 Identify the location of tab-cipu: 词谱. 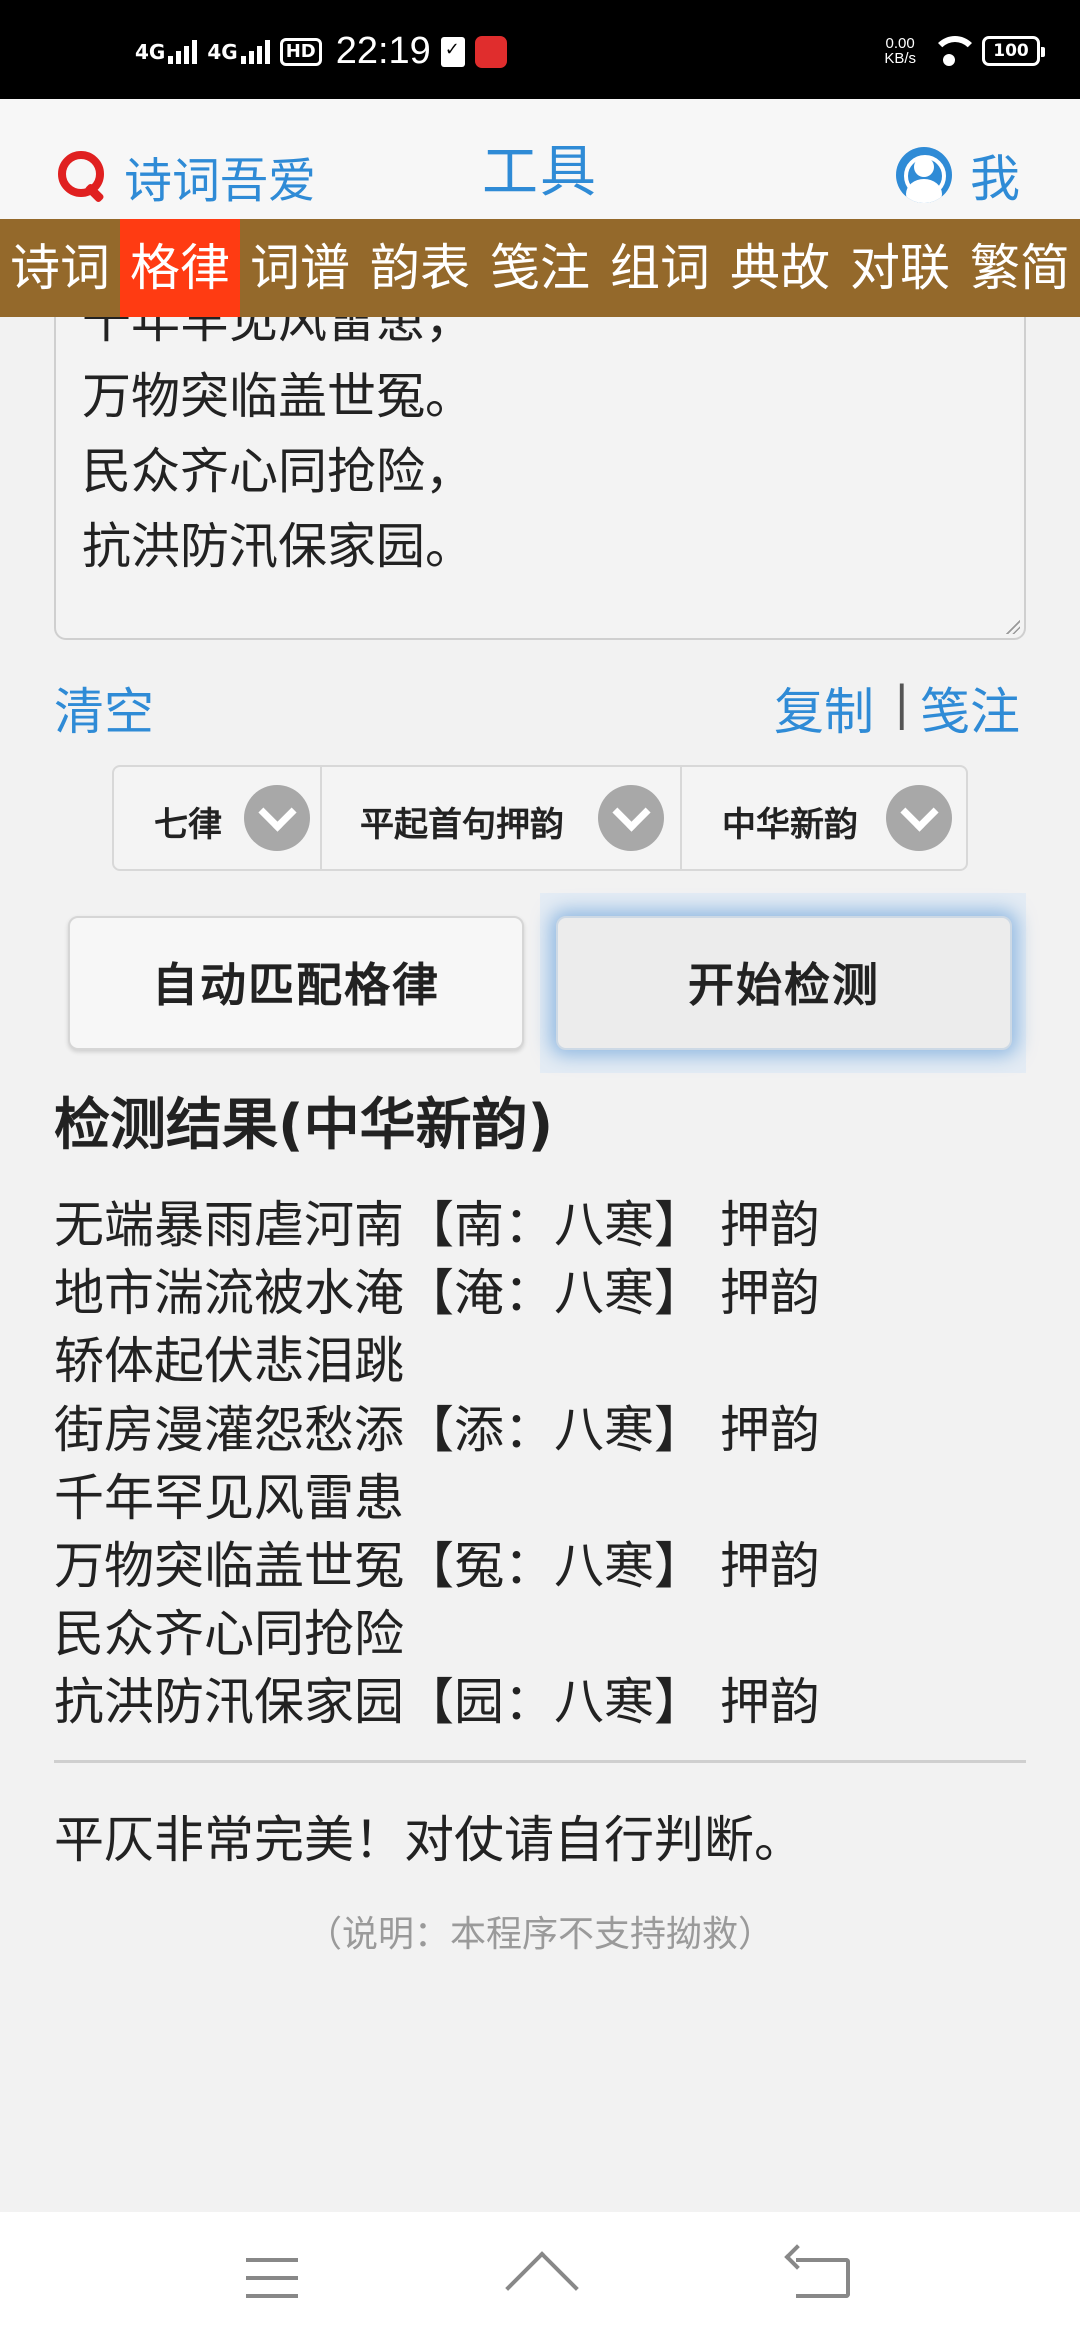
(300, 268).